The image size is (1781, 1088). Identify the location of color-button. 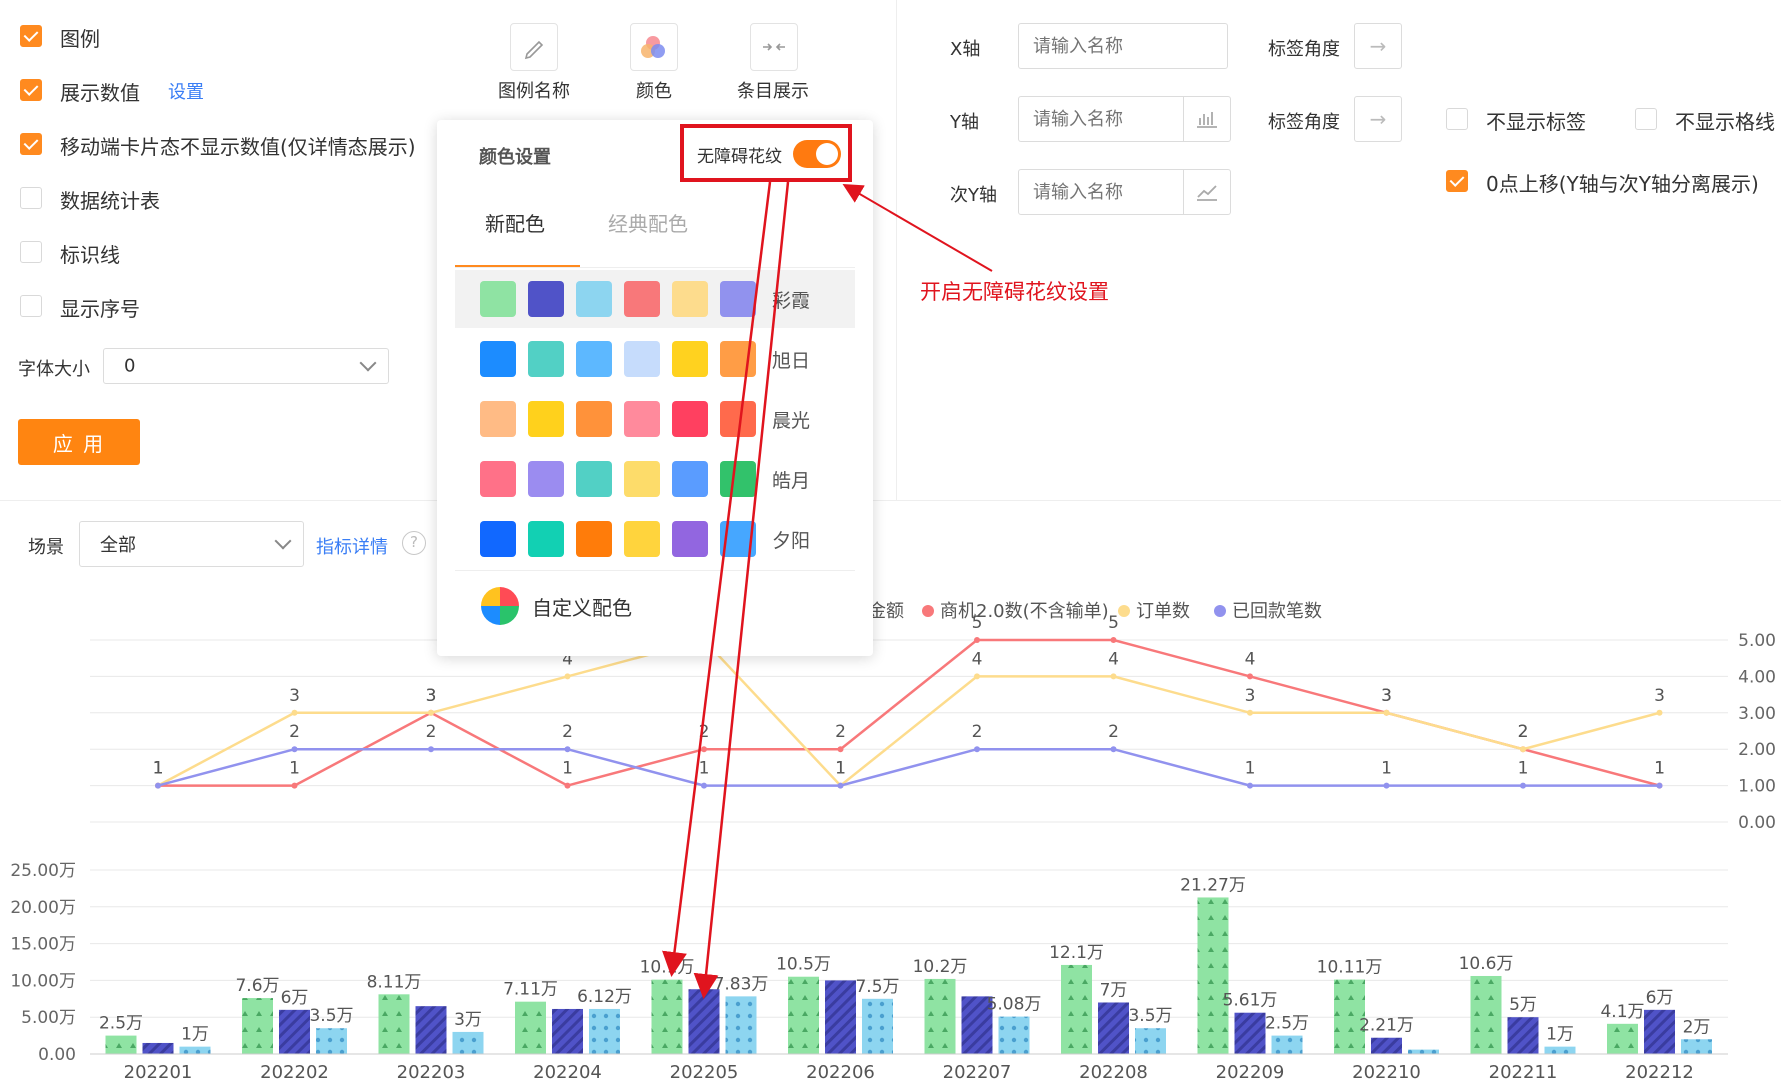
(654, 47).